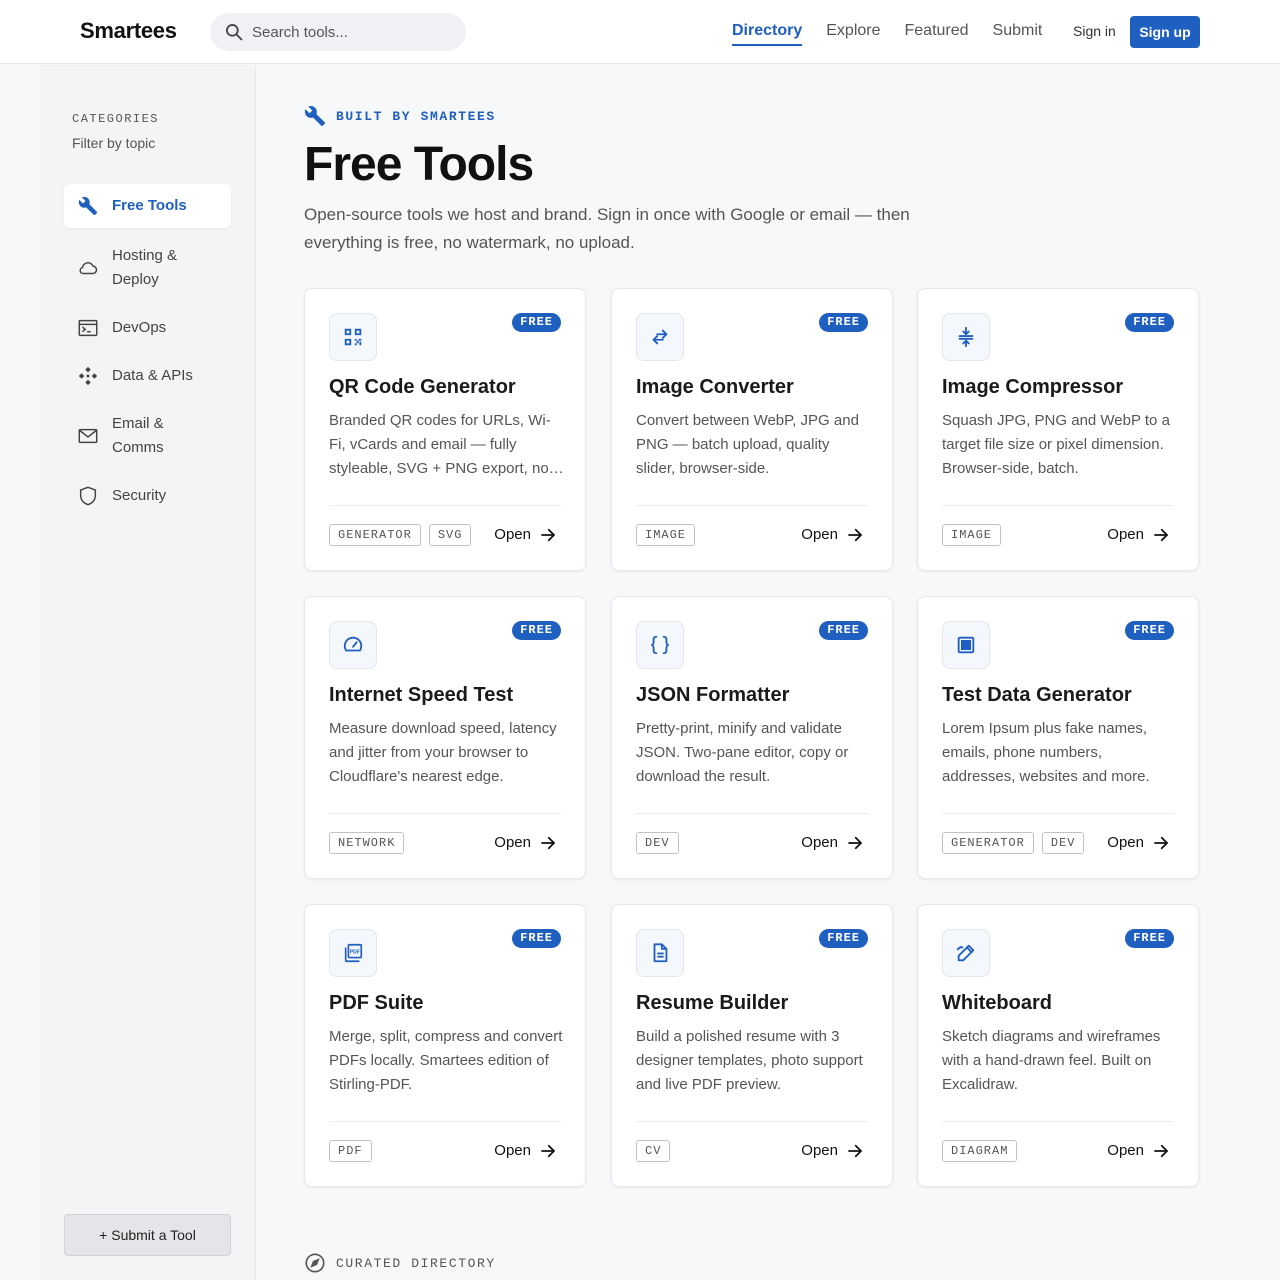 The height and width of the screenshot is (1280, 1280). I want to click on mail-icon, so click(88, 436).